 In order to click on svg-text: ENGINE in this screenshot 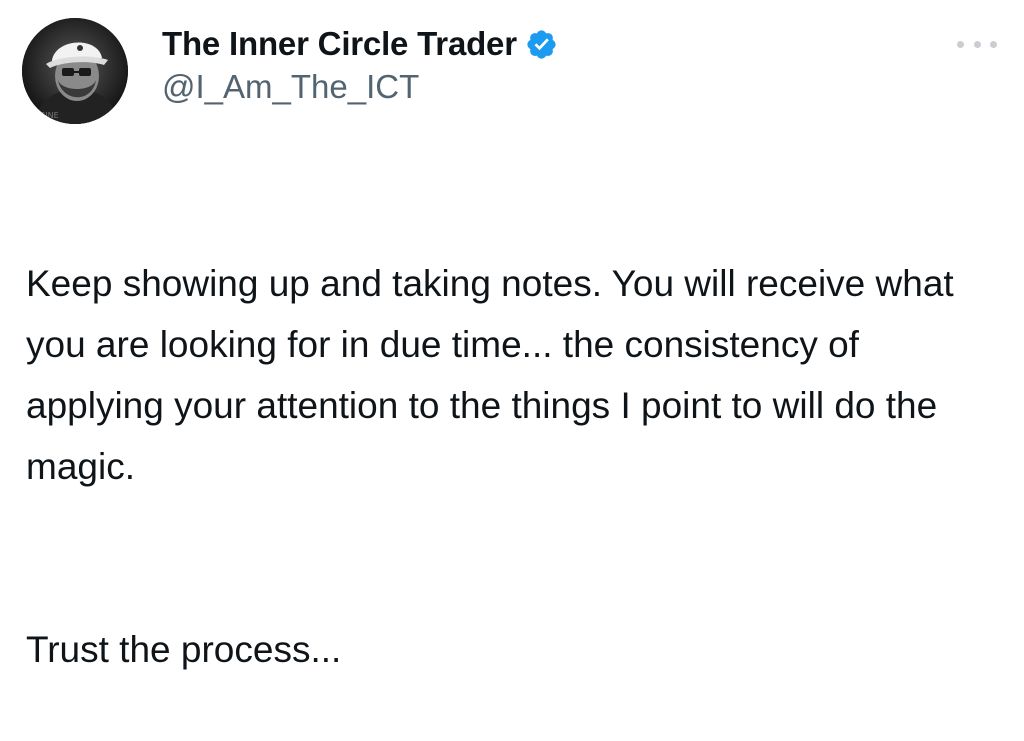, I will do `click(43, 115)`.